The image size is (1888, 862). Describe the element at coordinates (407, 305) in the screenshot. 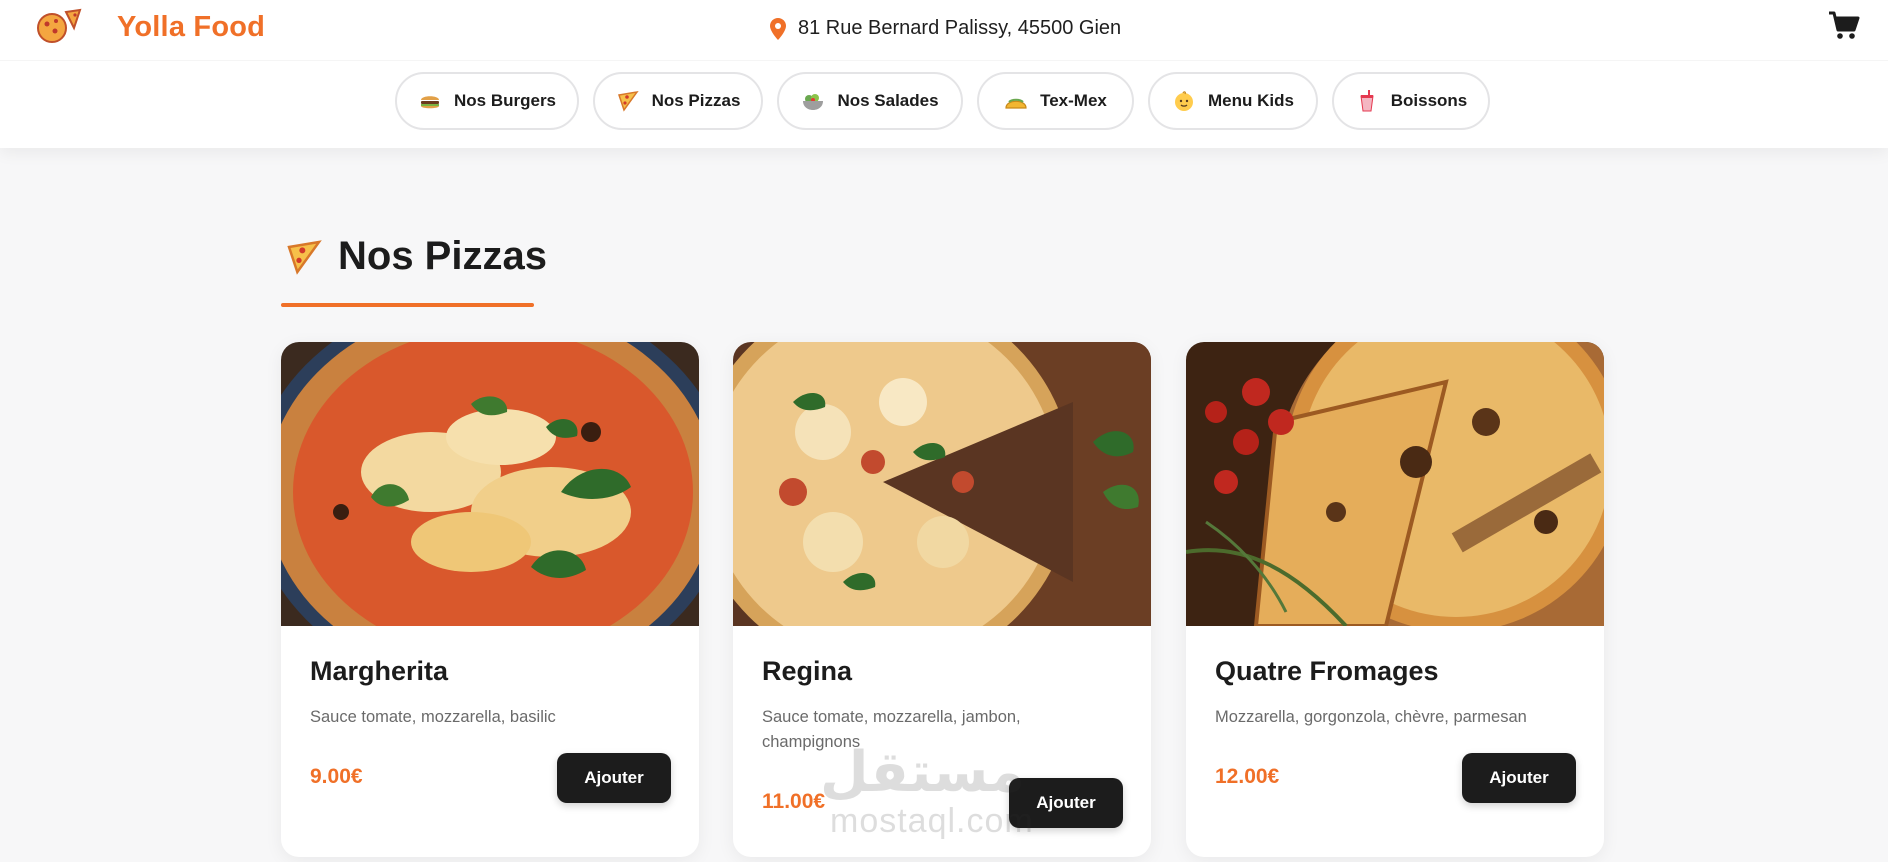

I see `section-underline` at that location.